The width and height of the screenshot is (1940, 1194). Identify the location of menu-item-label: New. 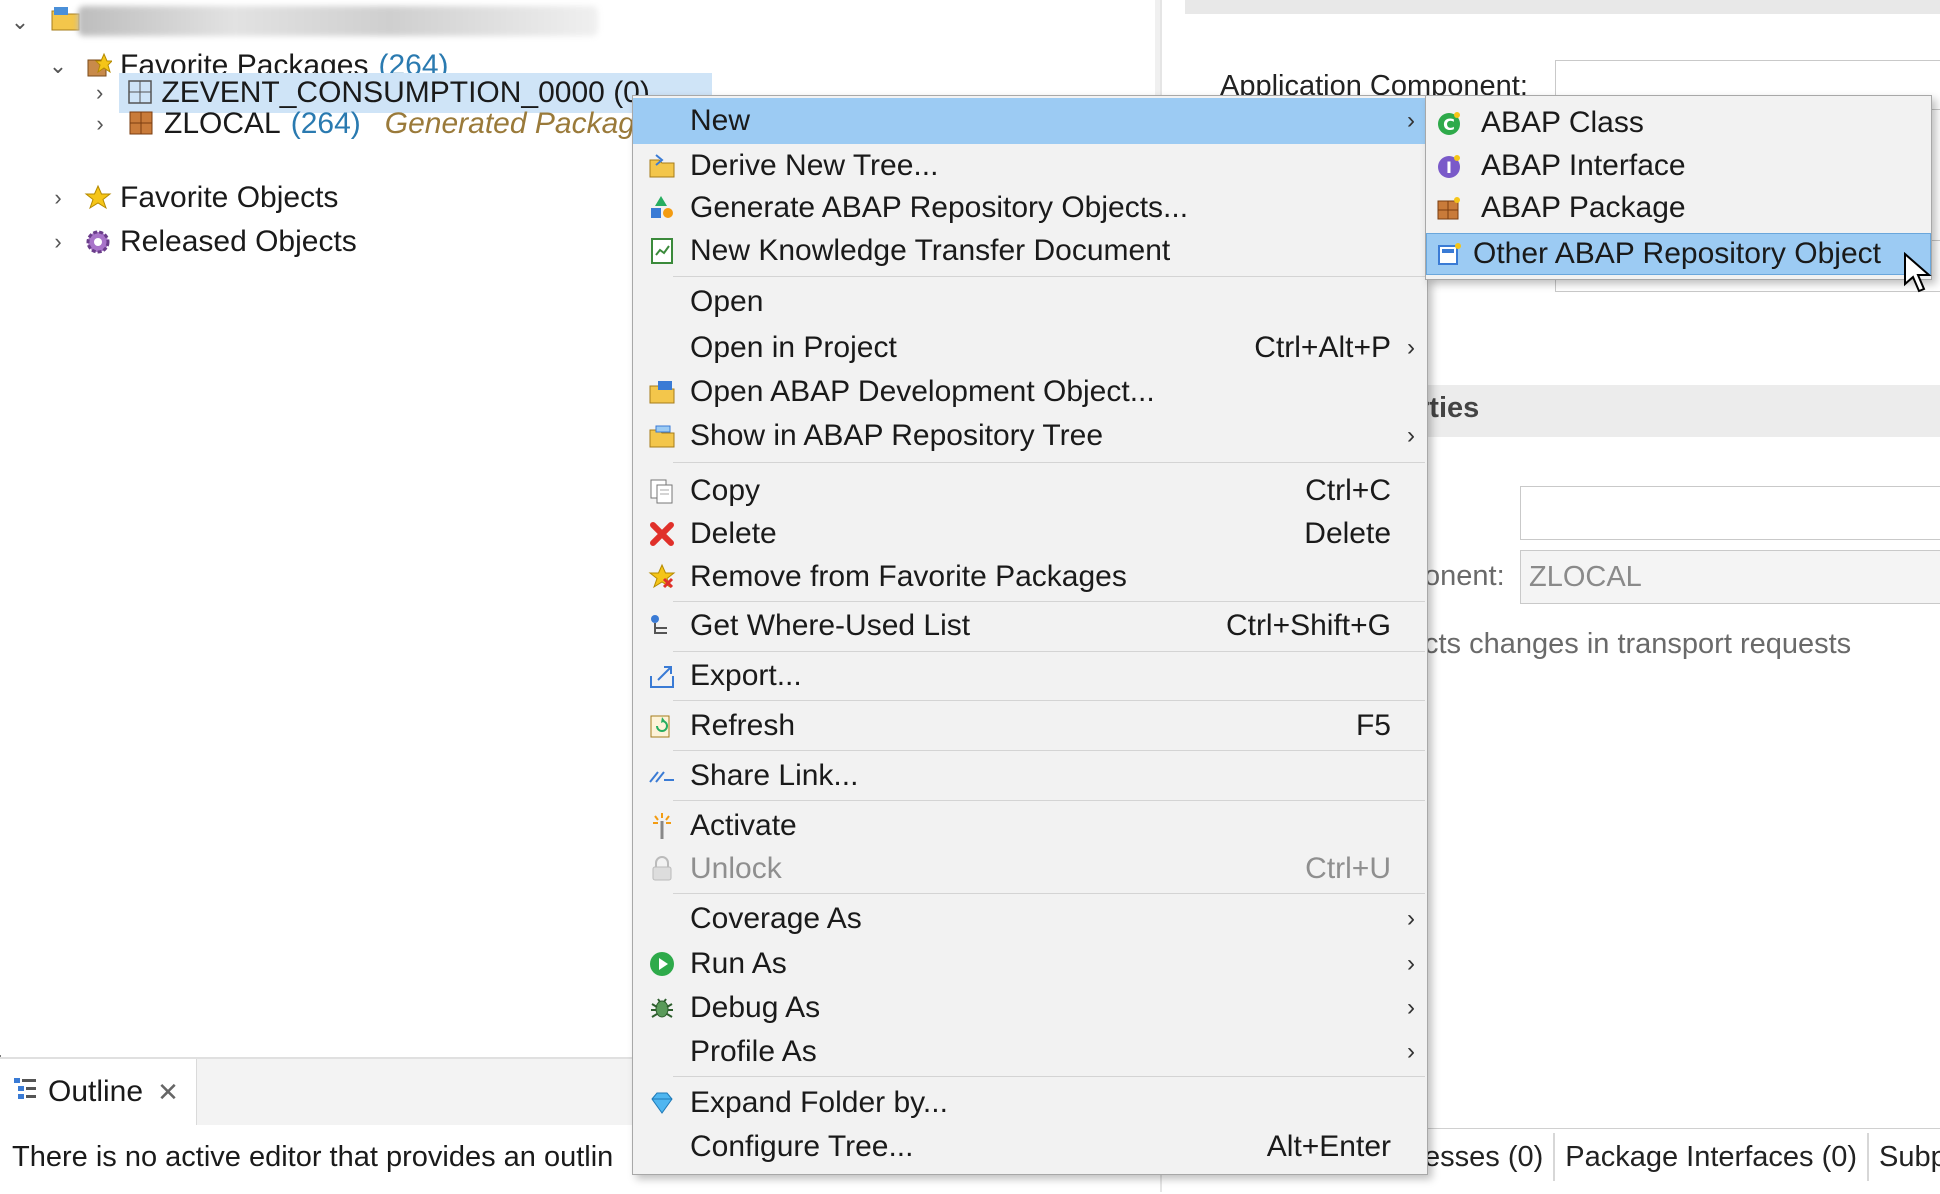
(720, 120).